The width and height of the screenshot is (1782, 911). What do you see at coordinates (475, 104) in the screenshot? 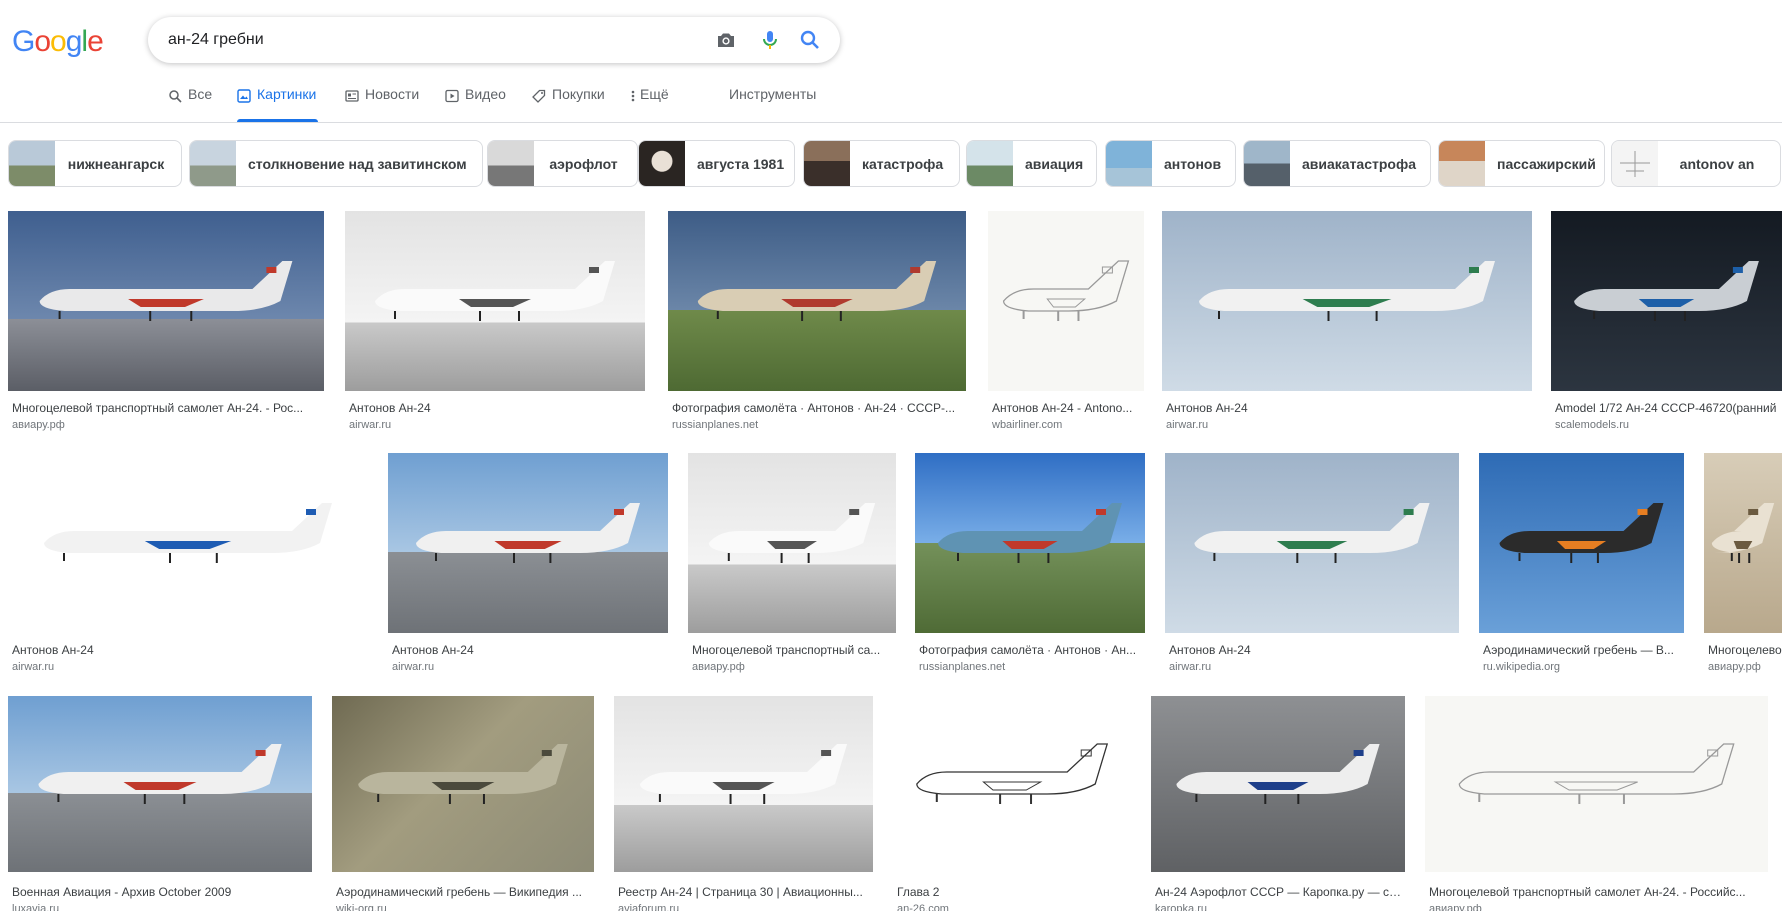
I see `tab-video: Видео` at bounding box center [475, 104].